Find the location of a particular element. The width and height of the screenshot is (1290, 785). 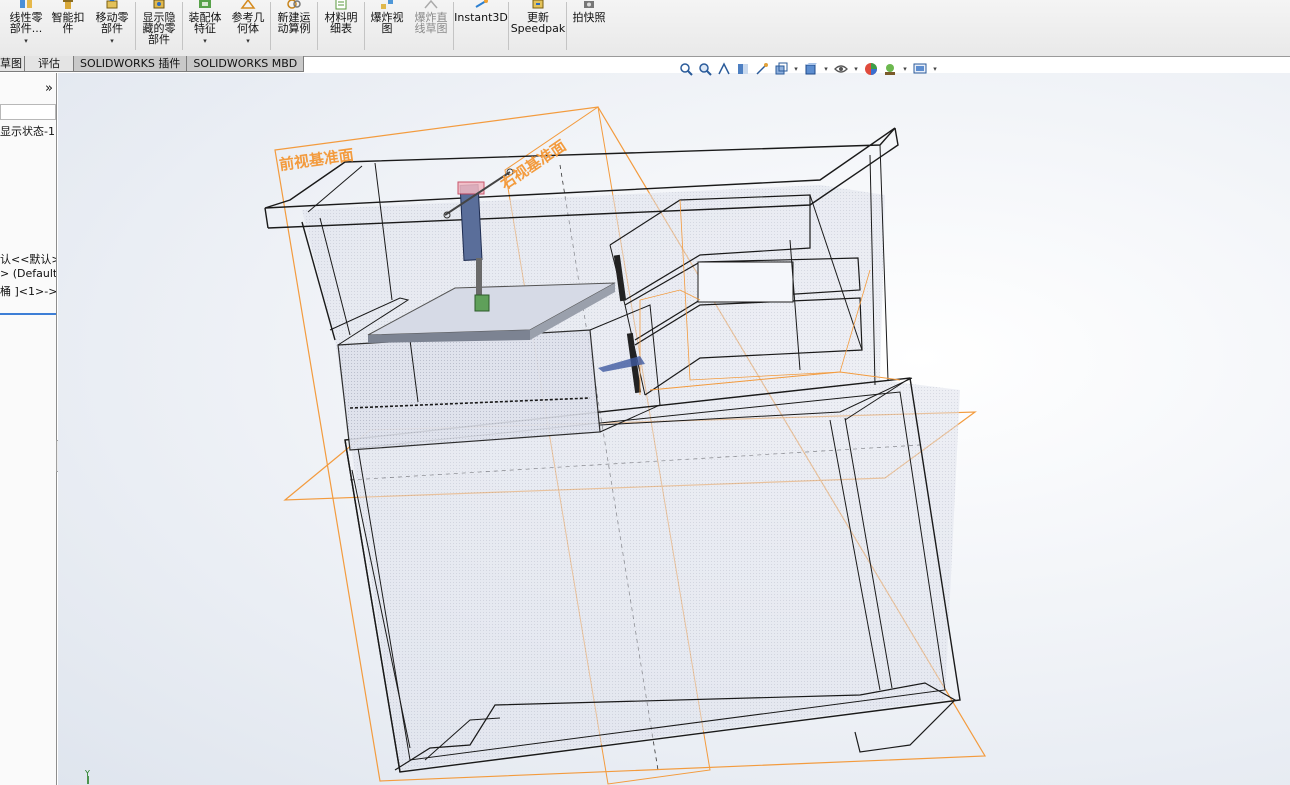

view-orientation-icon is located at coordinates (781, 69).